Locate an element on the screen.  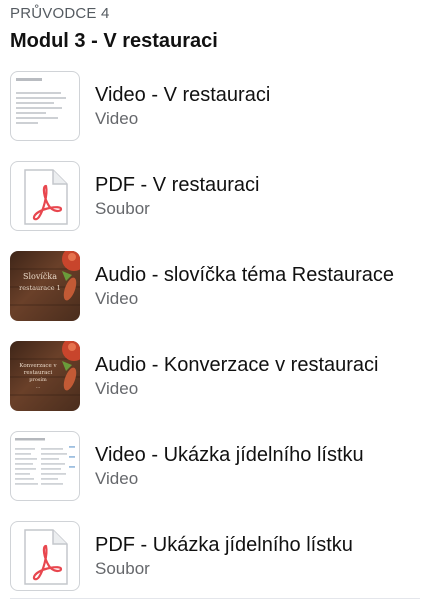
svg-text: Slovíčka is located at coordinates (40, 276).